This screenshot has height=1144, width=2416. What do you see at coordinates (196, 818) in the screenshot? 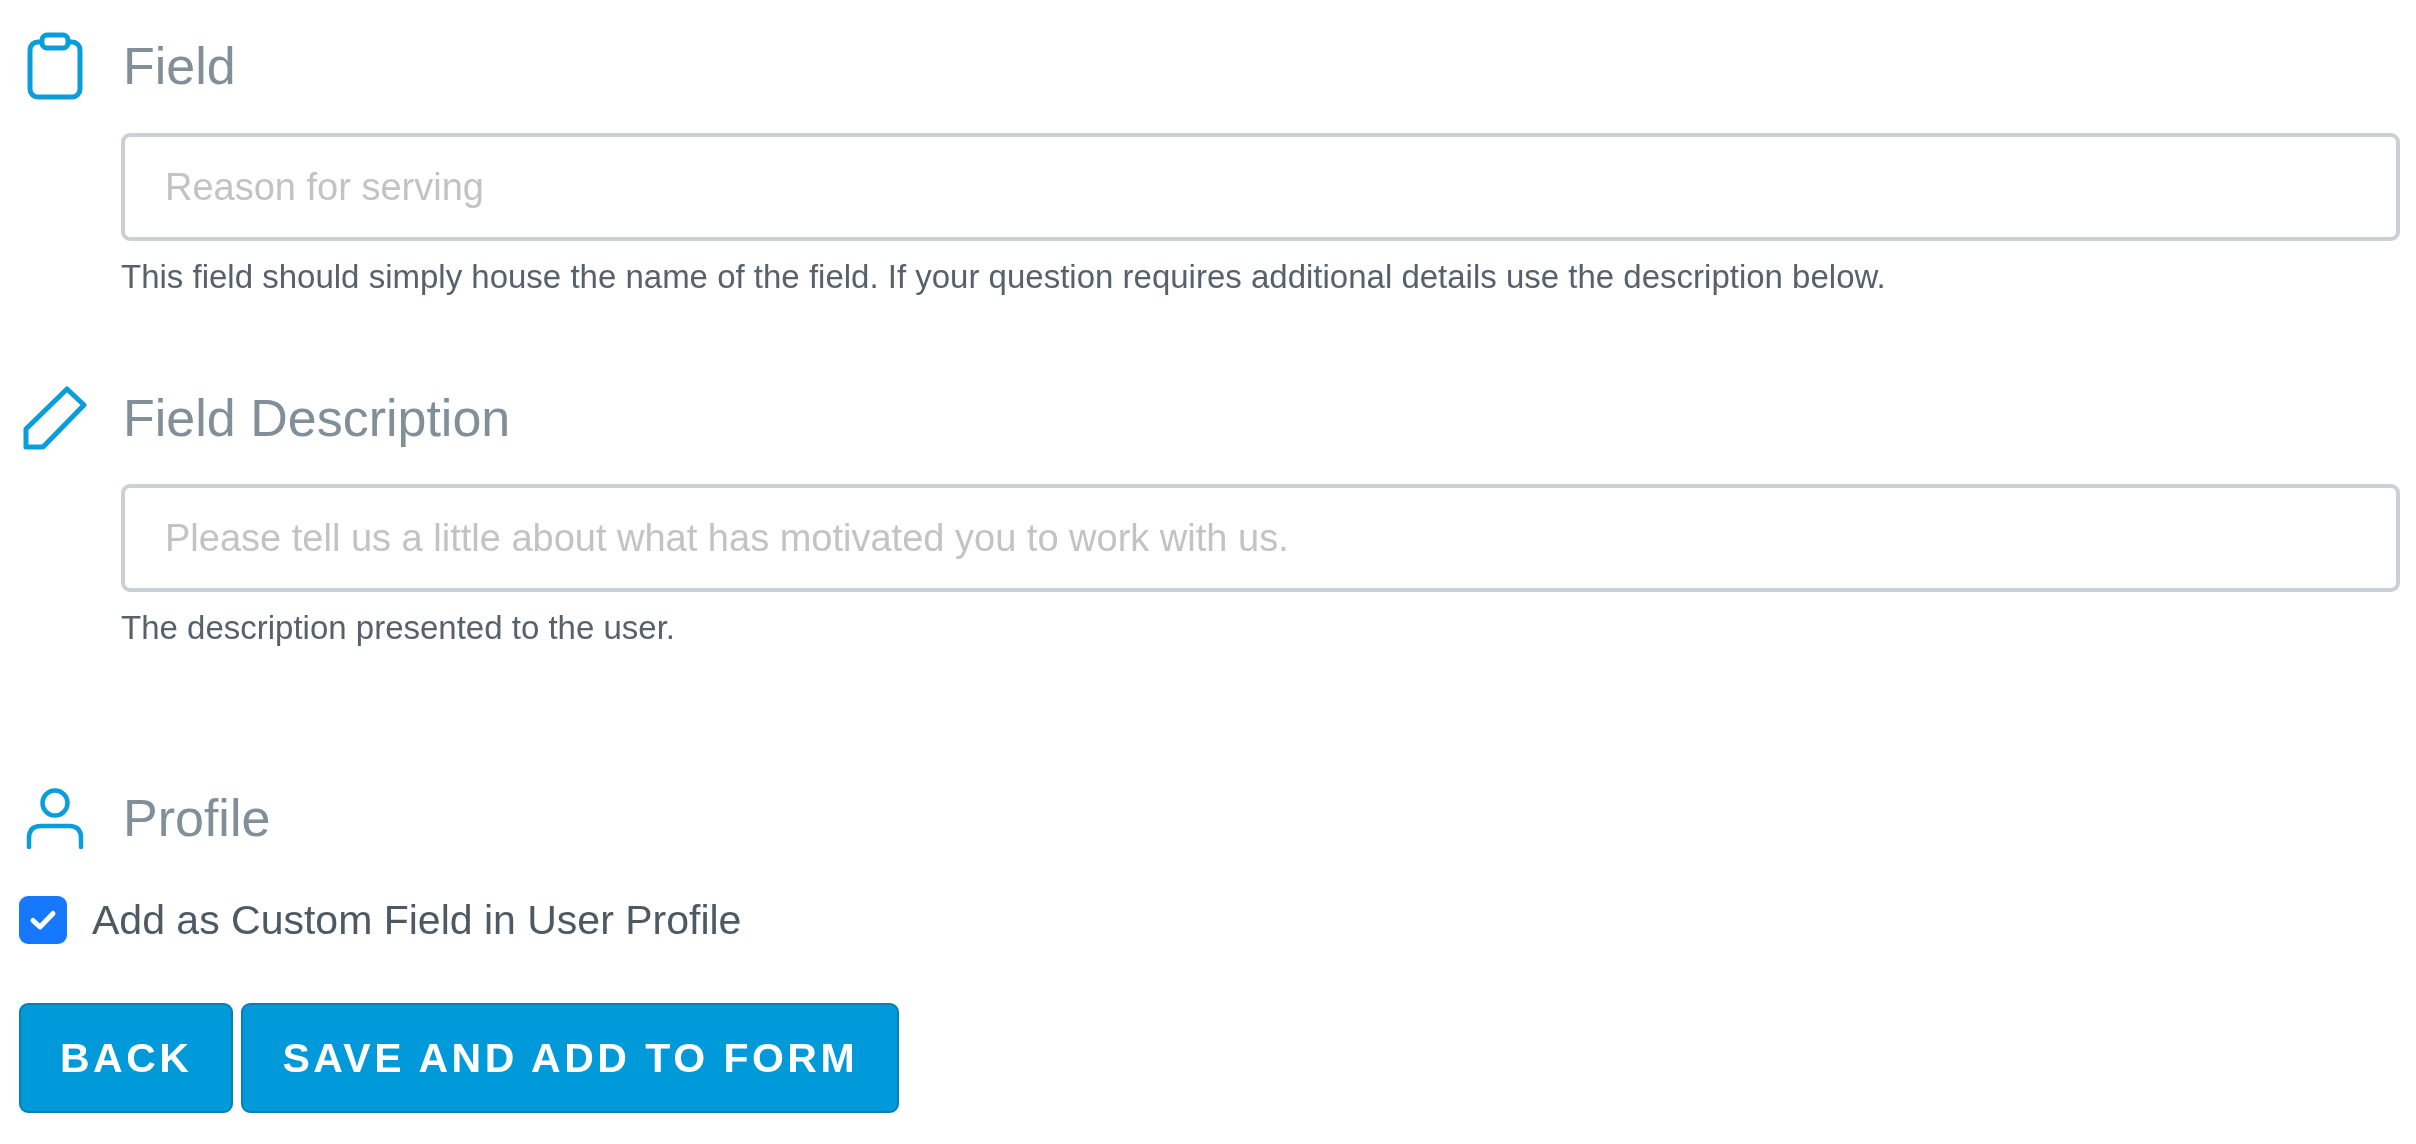
I see `section-heading: Profile` at bounding box center [196, 818].